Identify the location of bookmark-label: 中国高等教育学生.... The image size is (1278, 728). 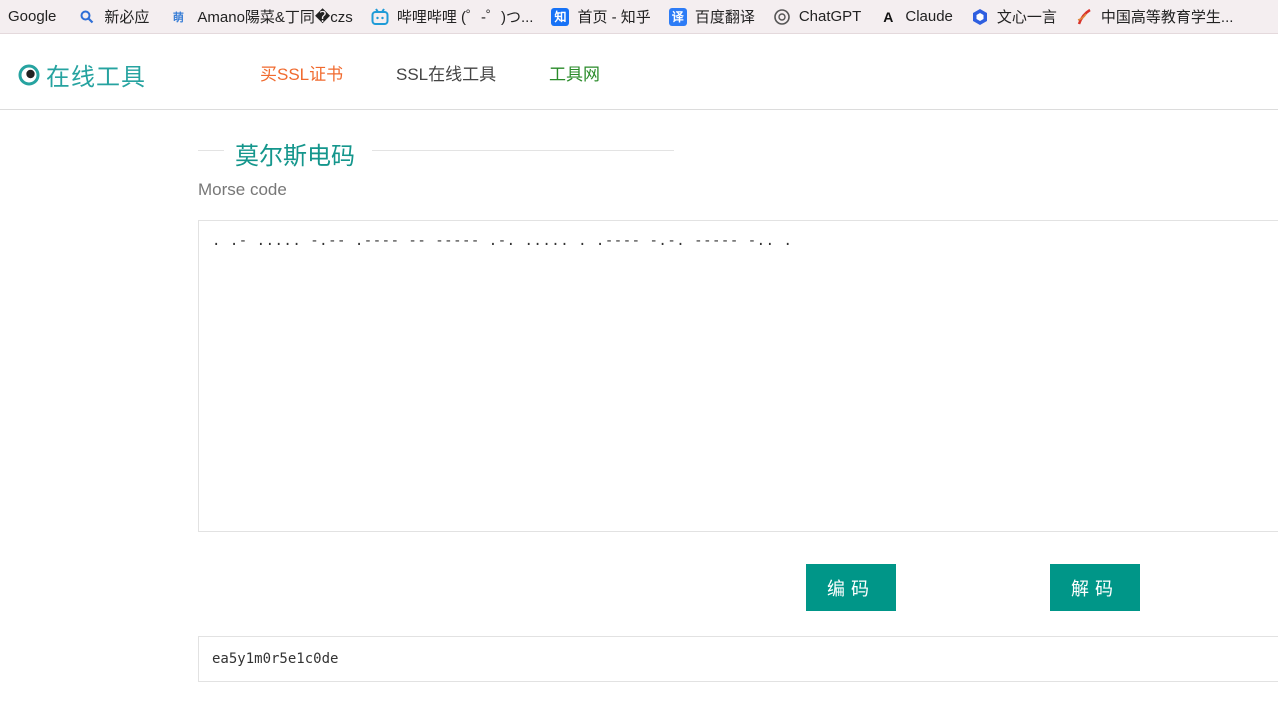
(1167, 17).